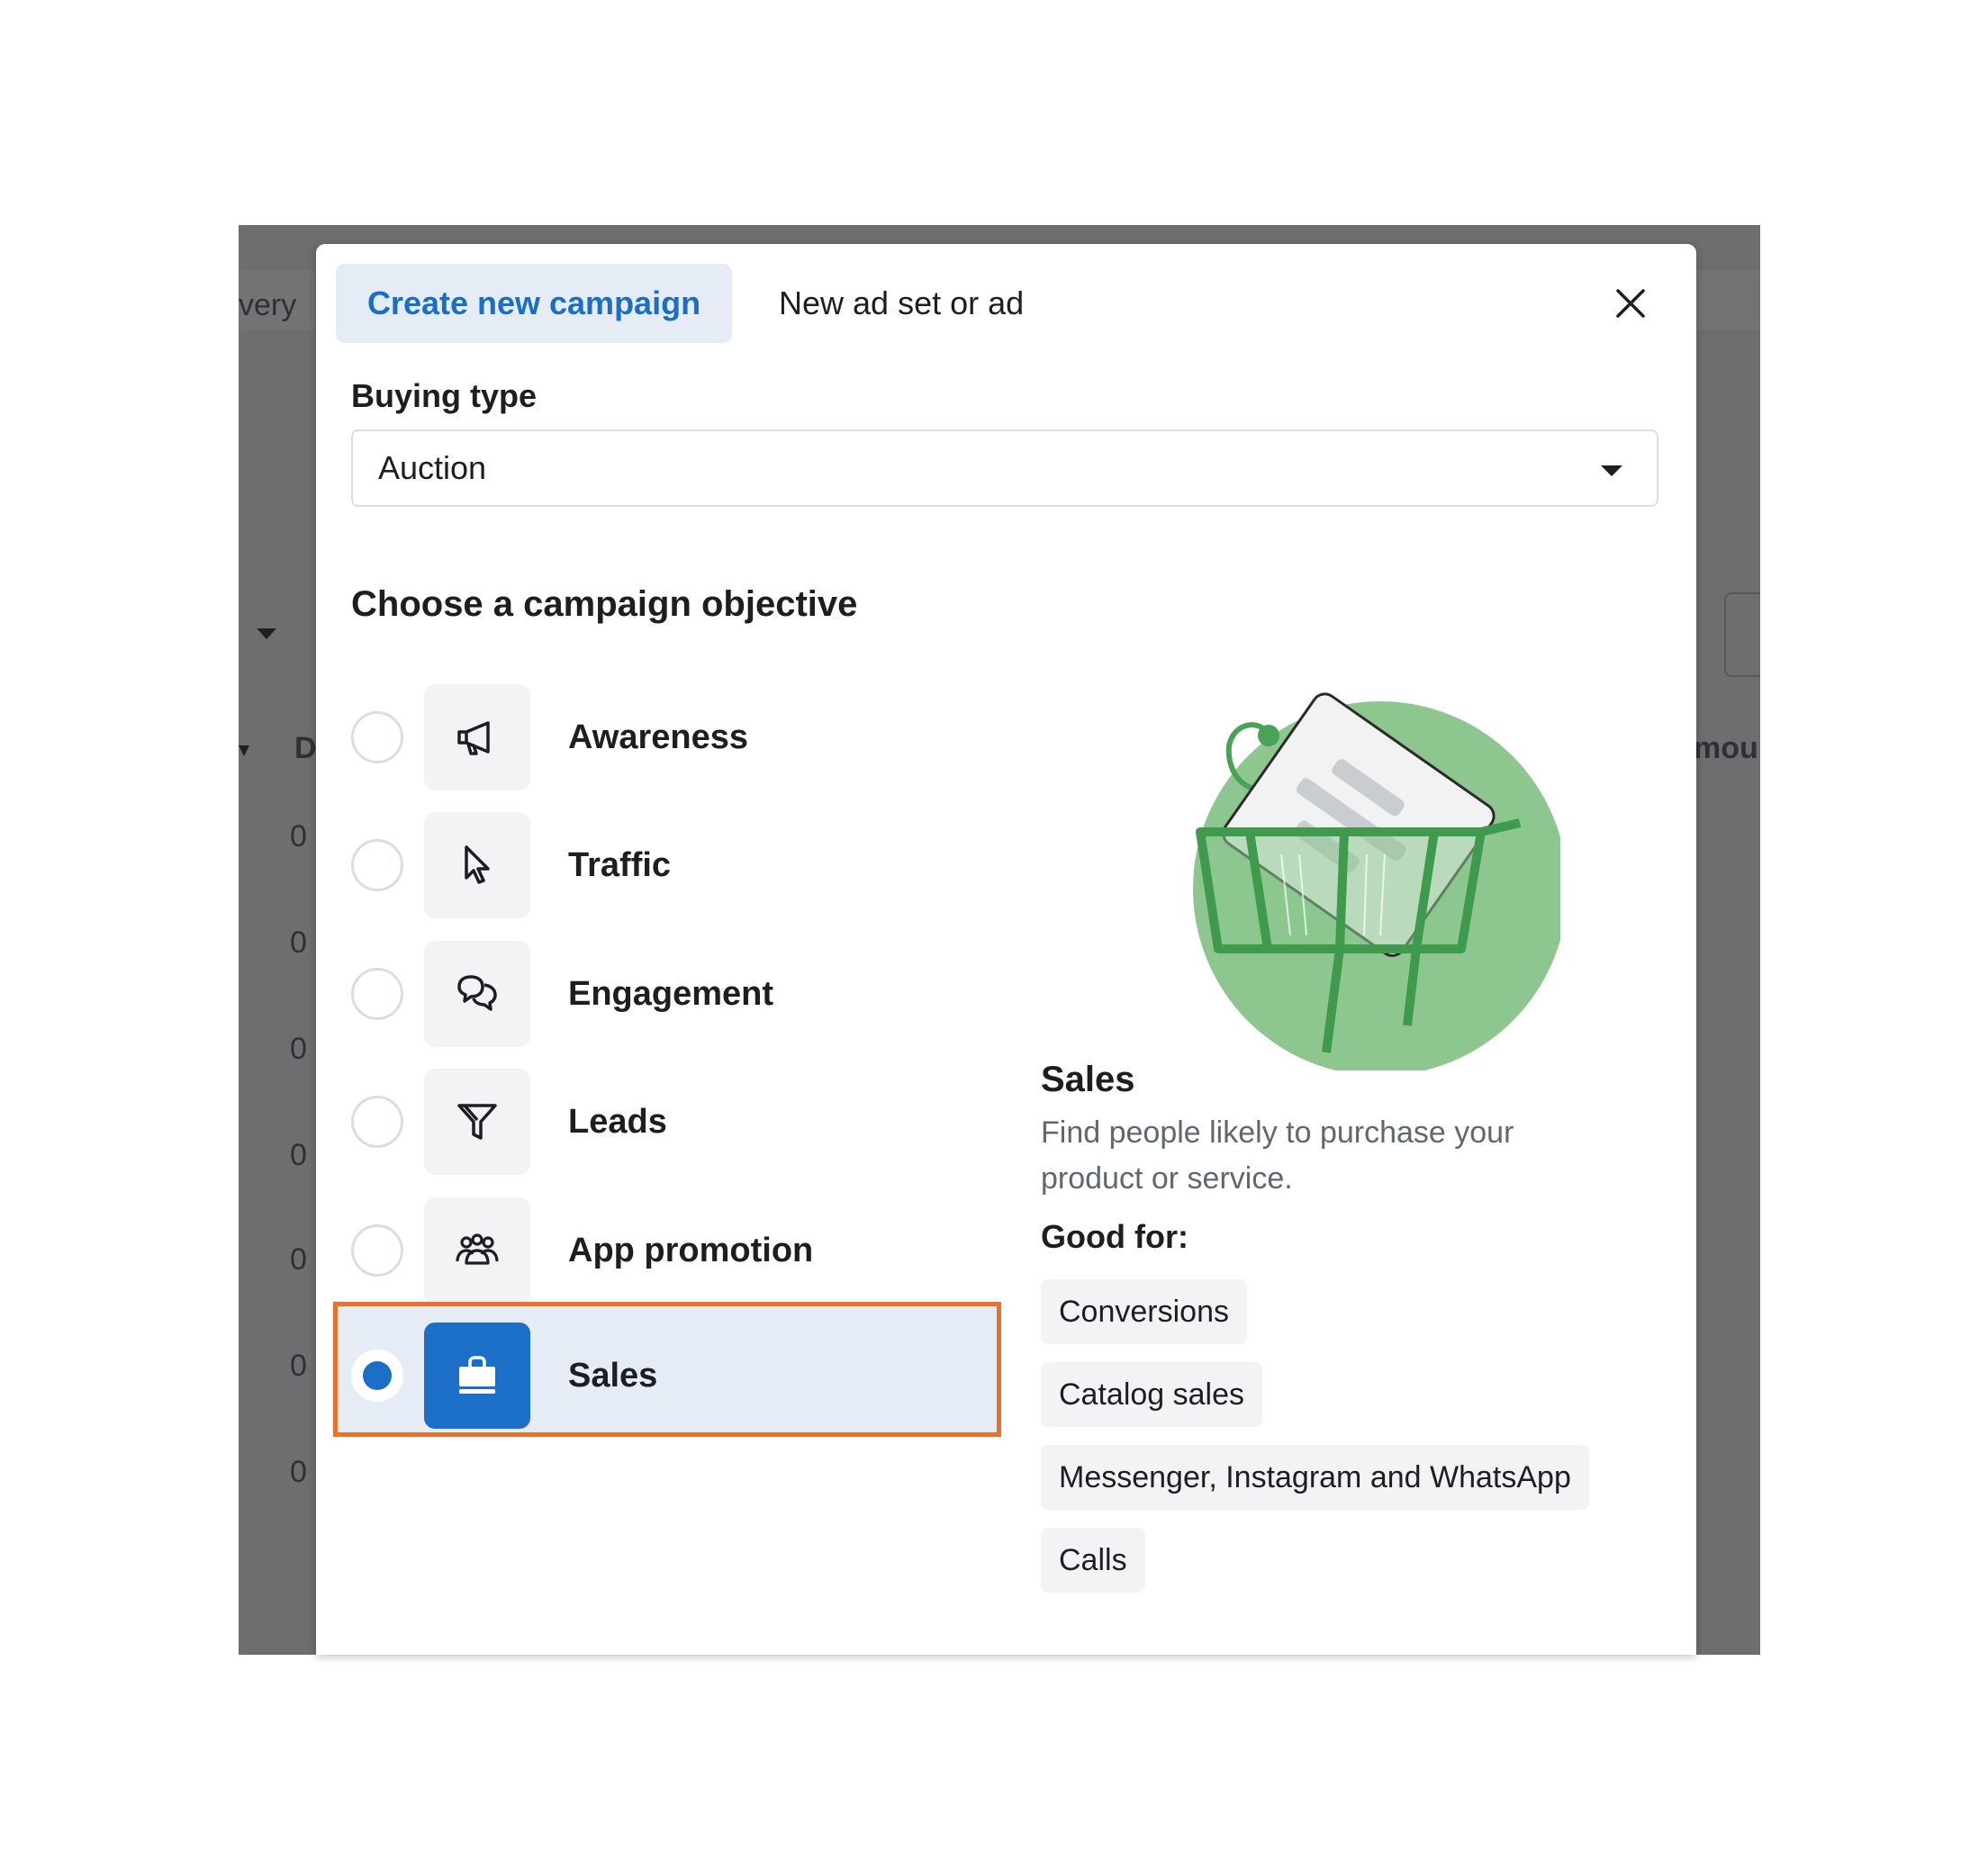 This screenshot has height=1869, width=1988. I want to click on buying-type-value: Auction, so click(432, 467).